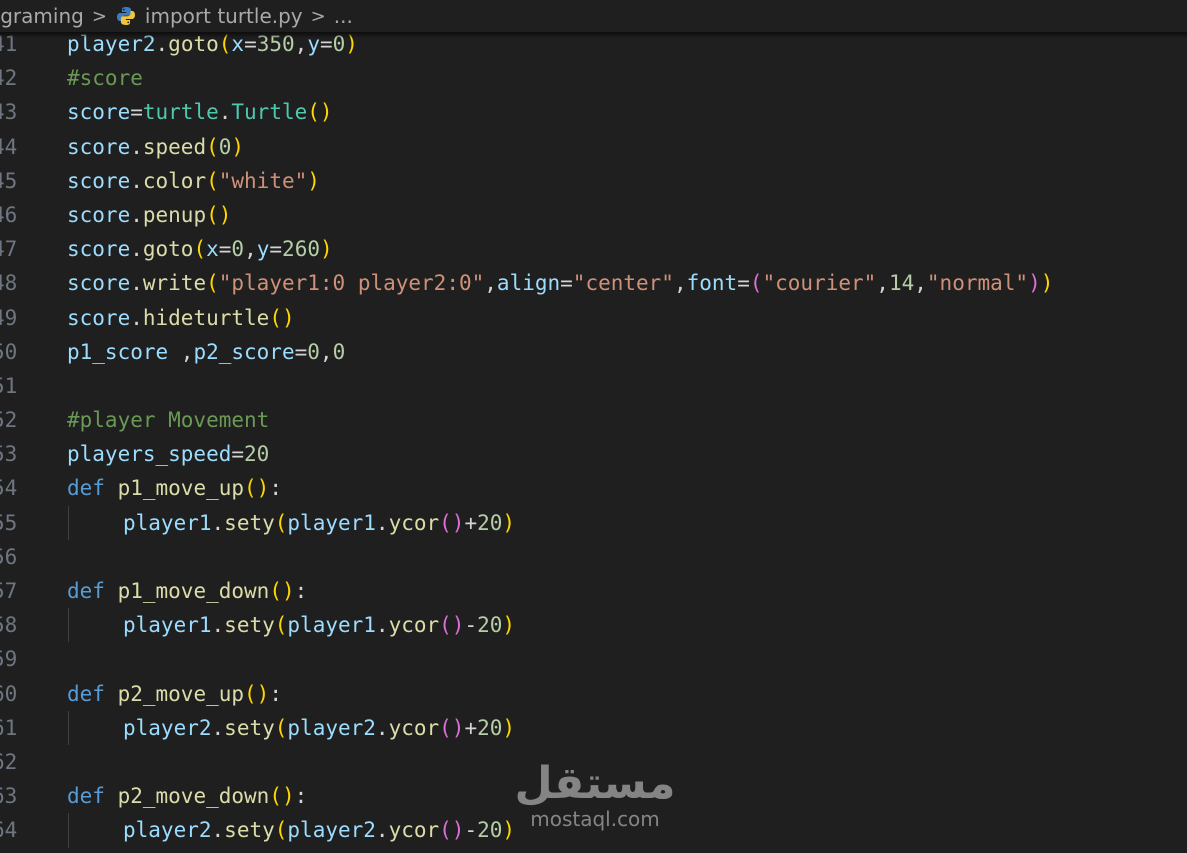 The width and height of the screenshot is (1187, 853). Describe the element at coordinates (593, 454) in the screenshot. I see `code-line: 53 players_speed=20` at that location.